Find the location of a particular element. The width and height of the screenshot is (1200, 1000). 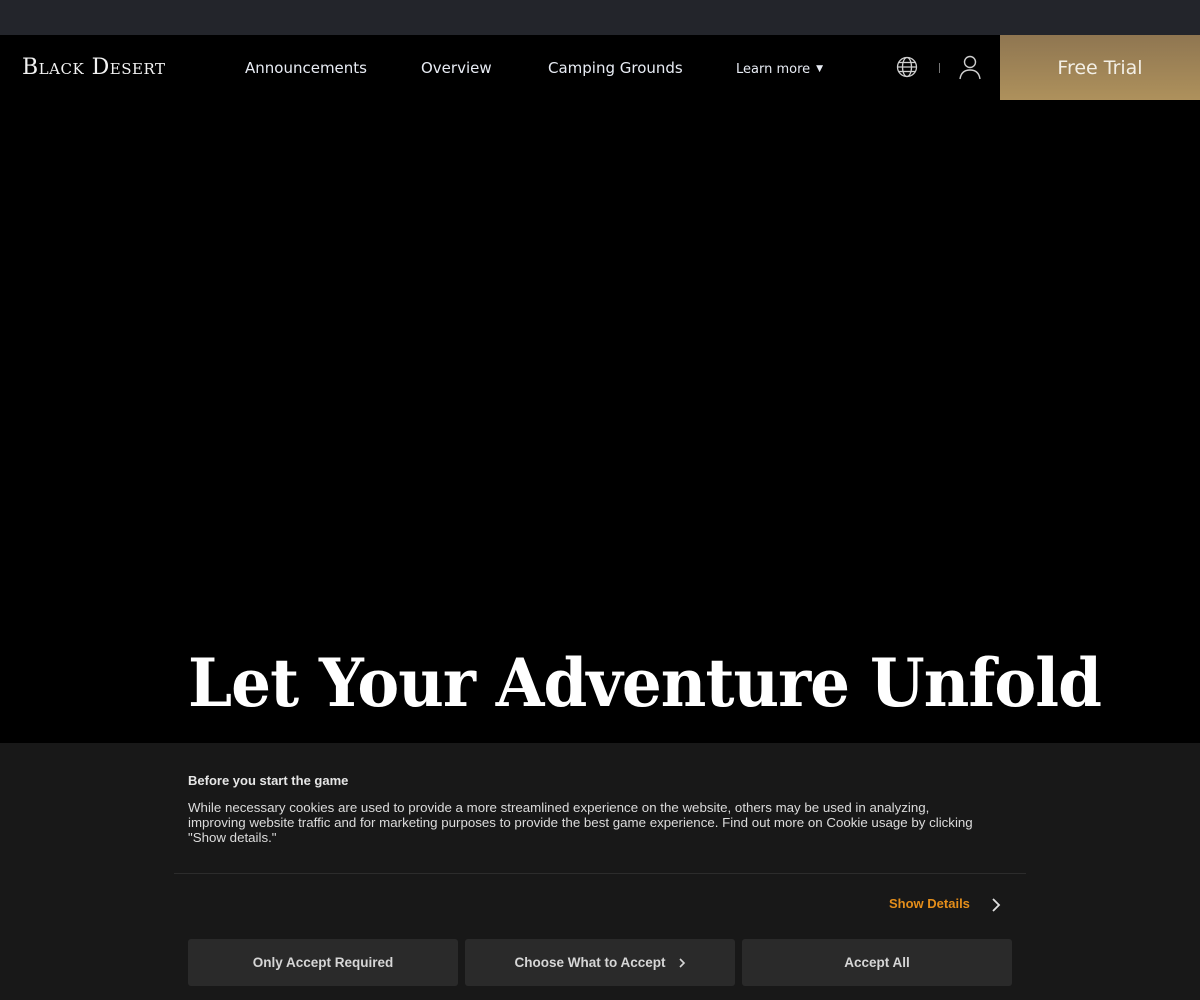

cookie-banner-divider is located at coordinates (600, 873).